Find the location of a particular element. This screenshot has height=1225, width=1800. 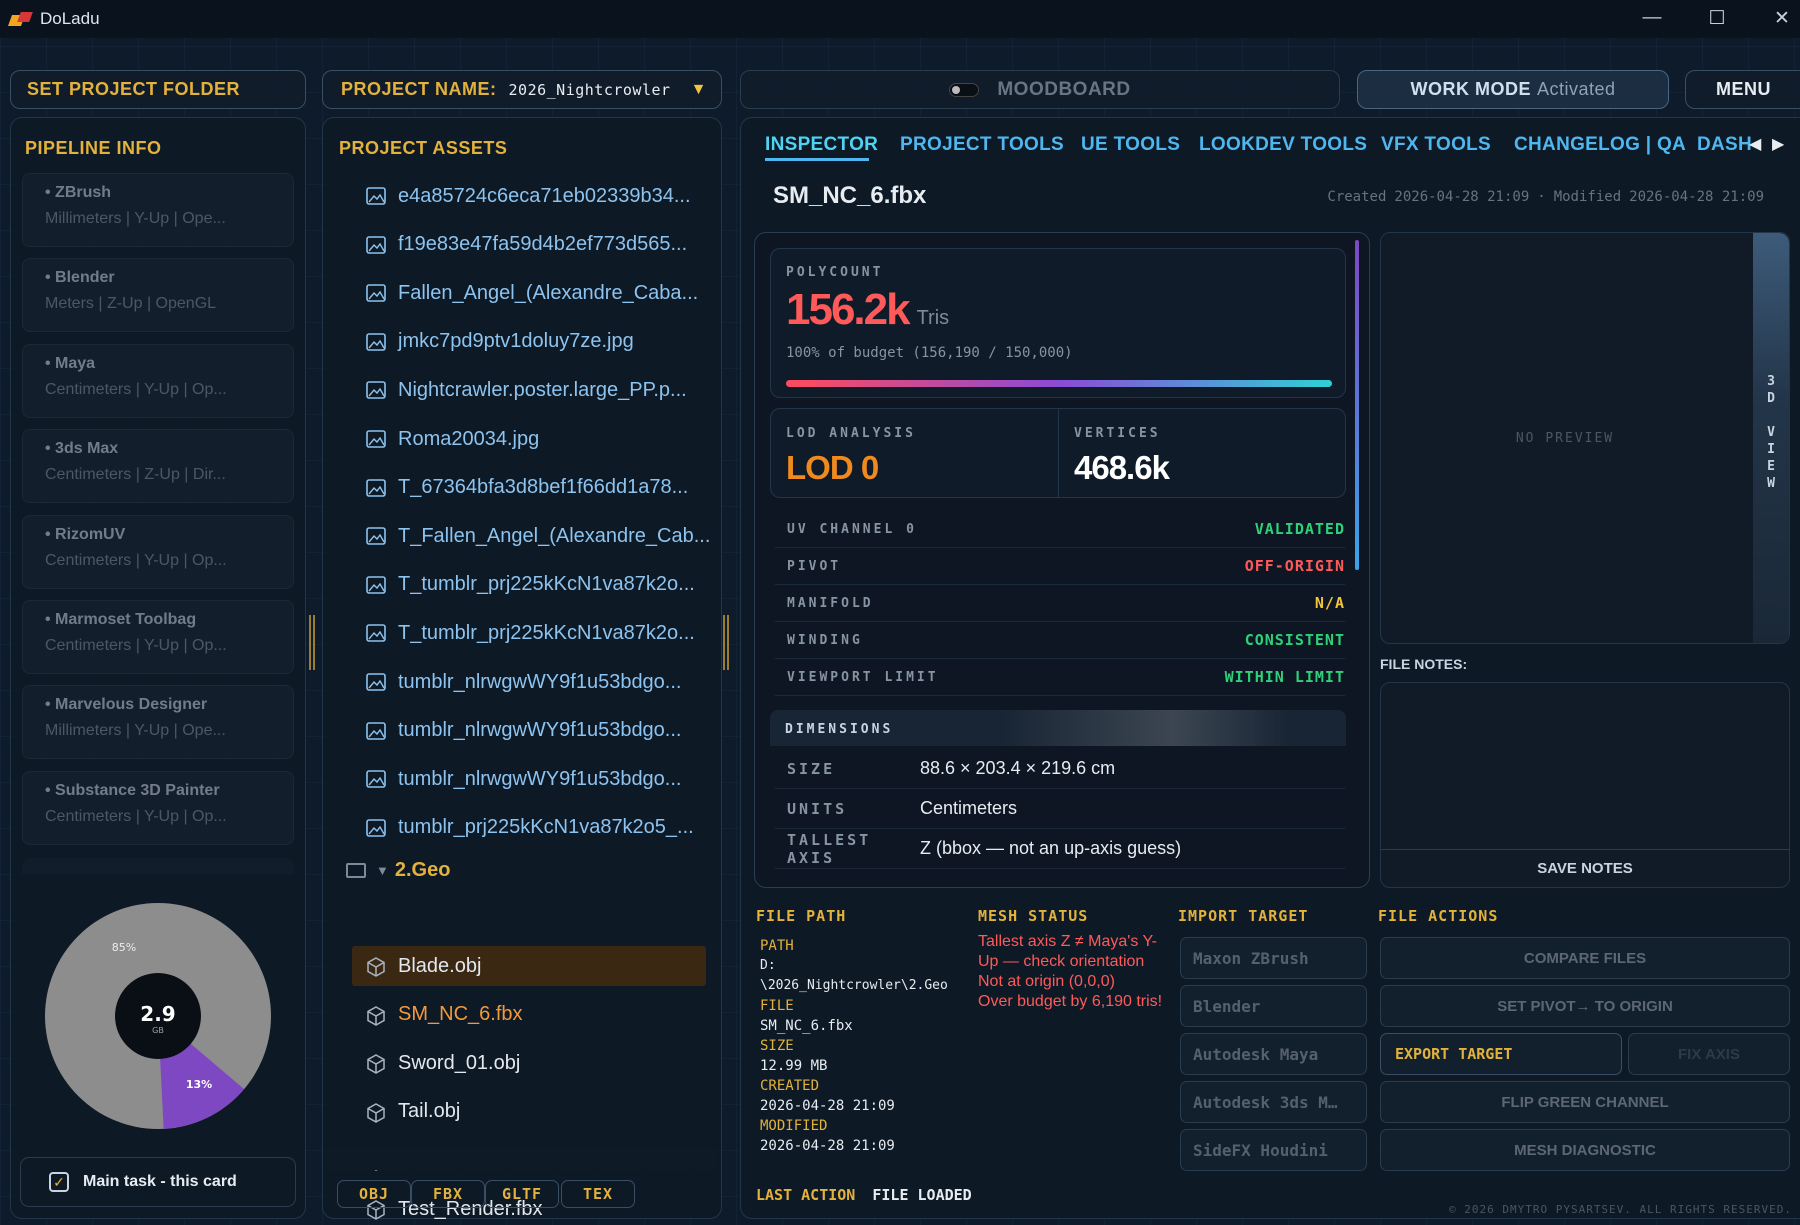

path-value: D: \2026_Nightcrowler\2.Geo is located at coordinates (854, 975).